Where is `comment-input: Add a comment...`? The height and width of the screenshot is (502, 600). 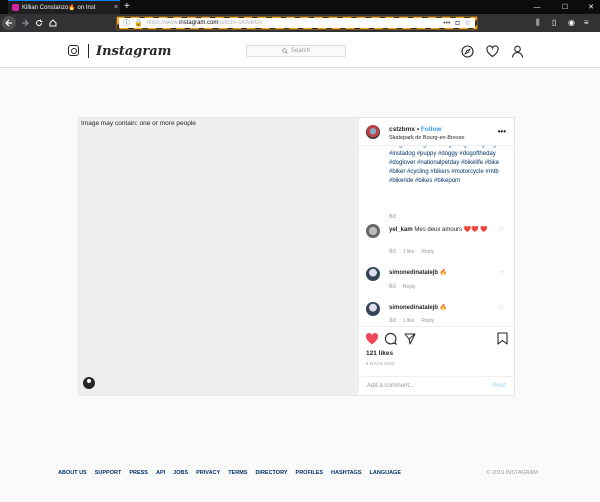
comment-input: Add a comment... is located at coordinates (430, 386).